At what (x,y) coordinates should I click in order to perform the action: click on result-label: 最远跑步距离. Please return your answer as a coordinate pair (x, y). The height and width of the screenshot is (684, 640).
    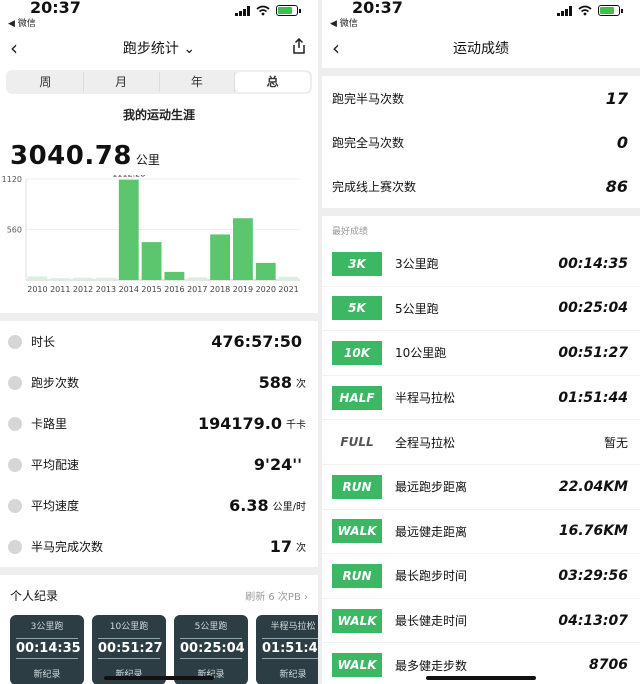
    Looking at the image, I should click on (431, 487).